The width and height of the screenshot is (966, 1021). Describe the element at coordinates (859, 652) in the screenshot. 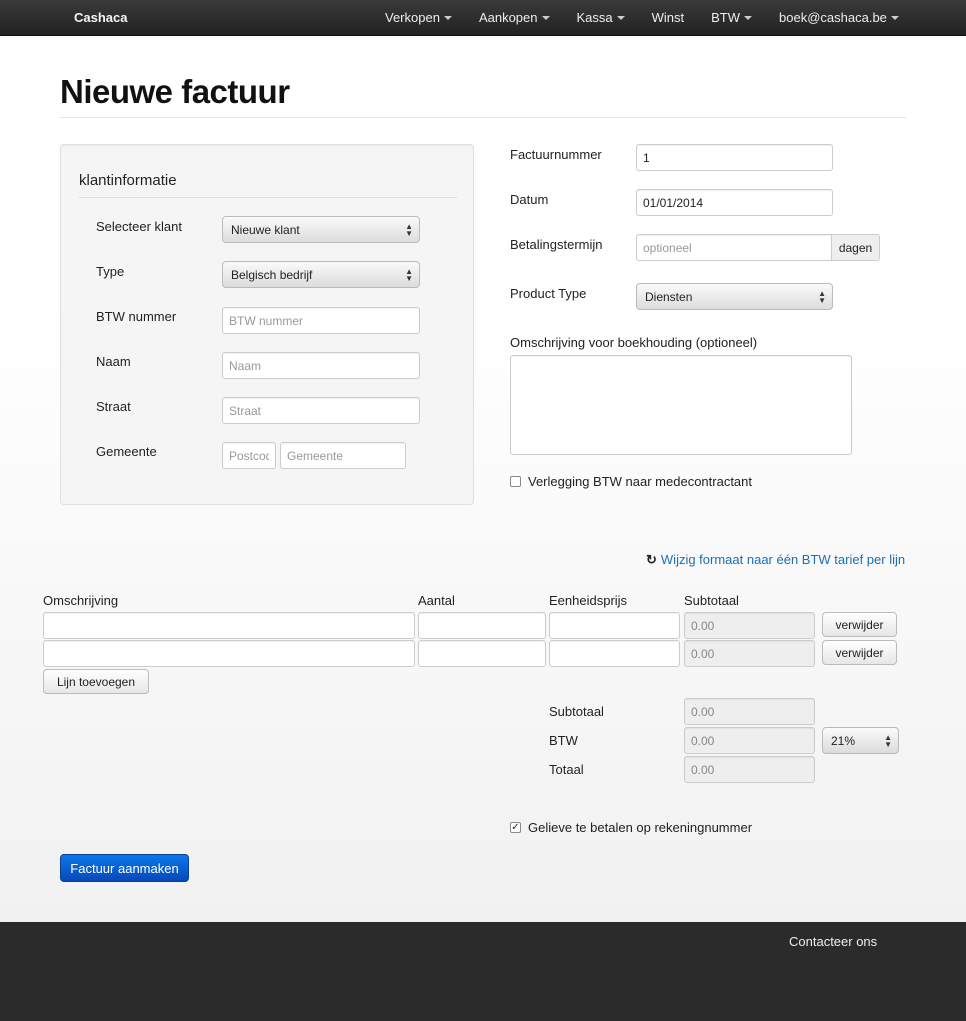

I see `line-2-remove-button: verwijder` at that location.